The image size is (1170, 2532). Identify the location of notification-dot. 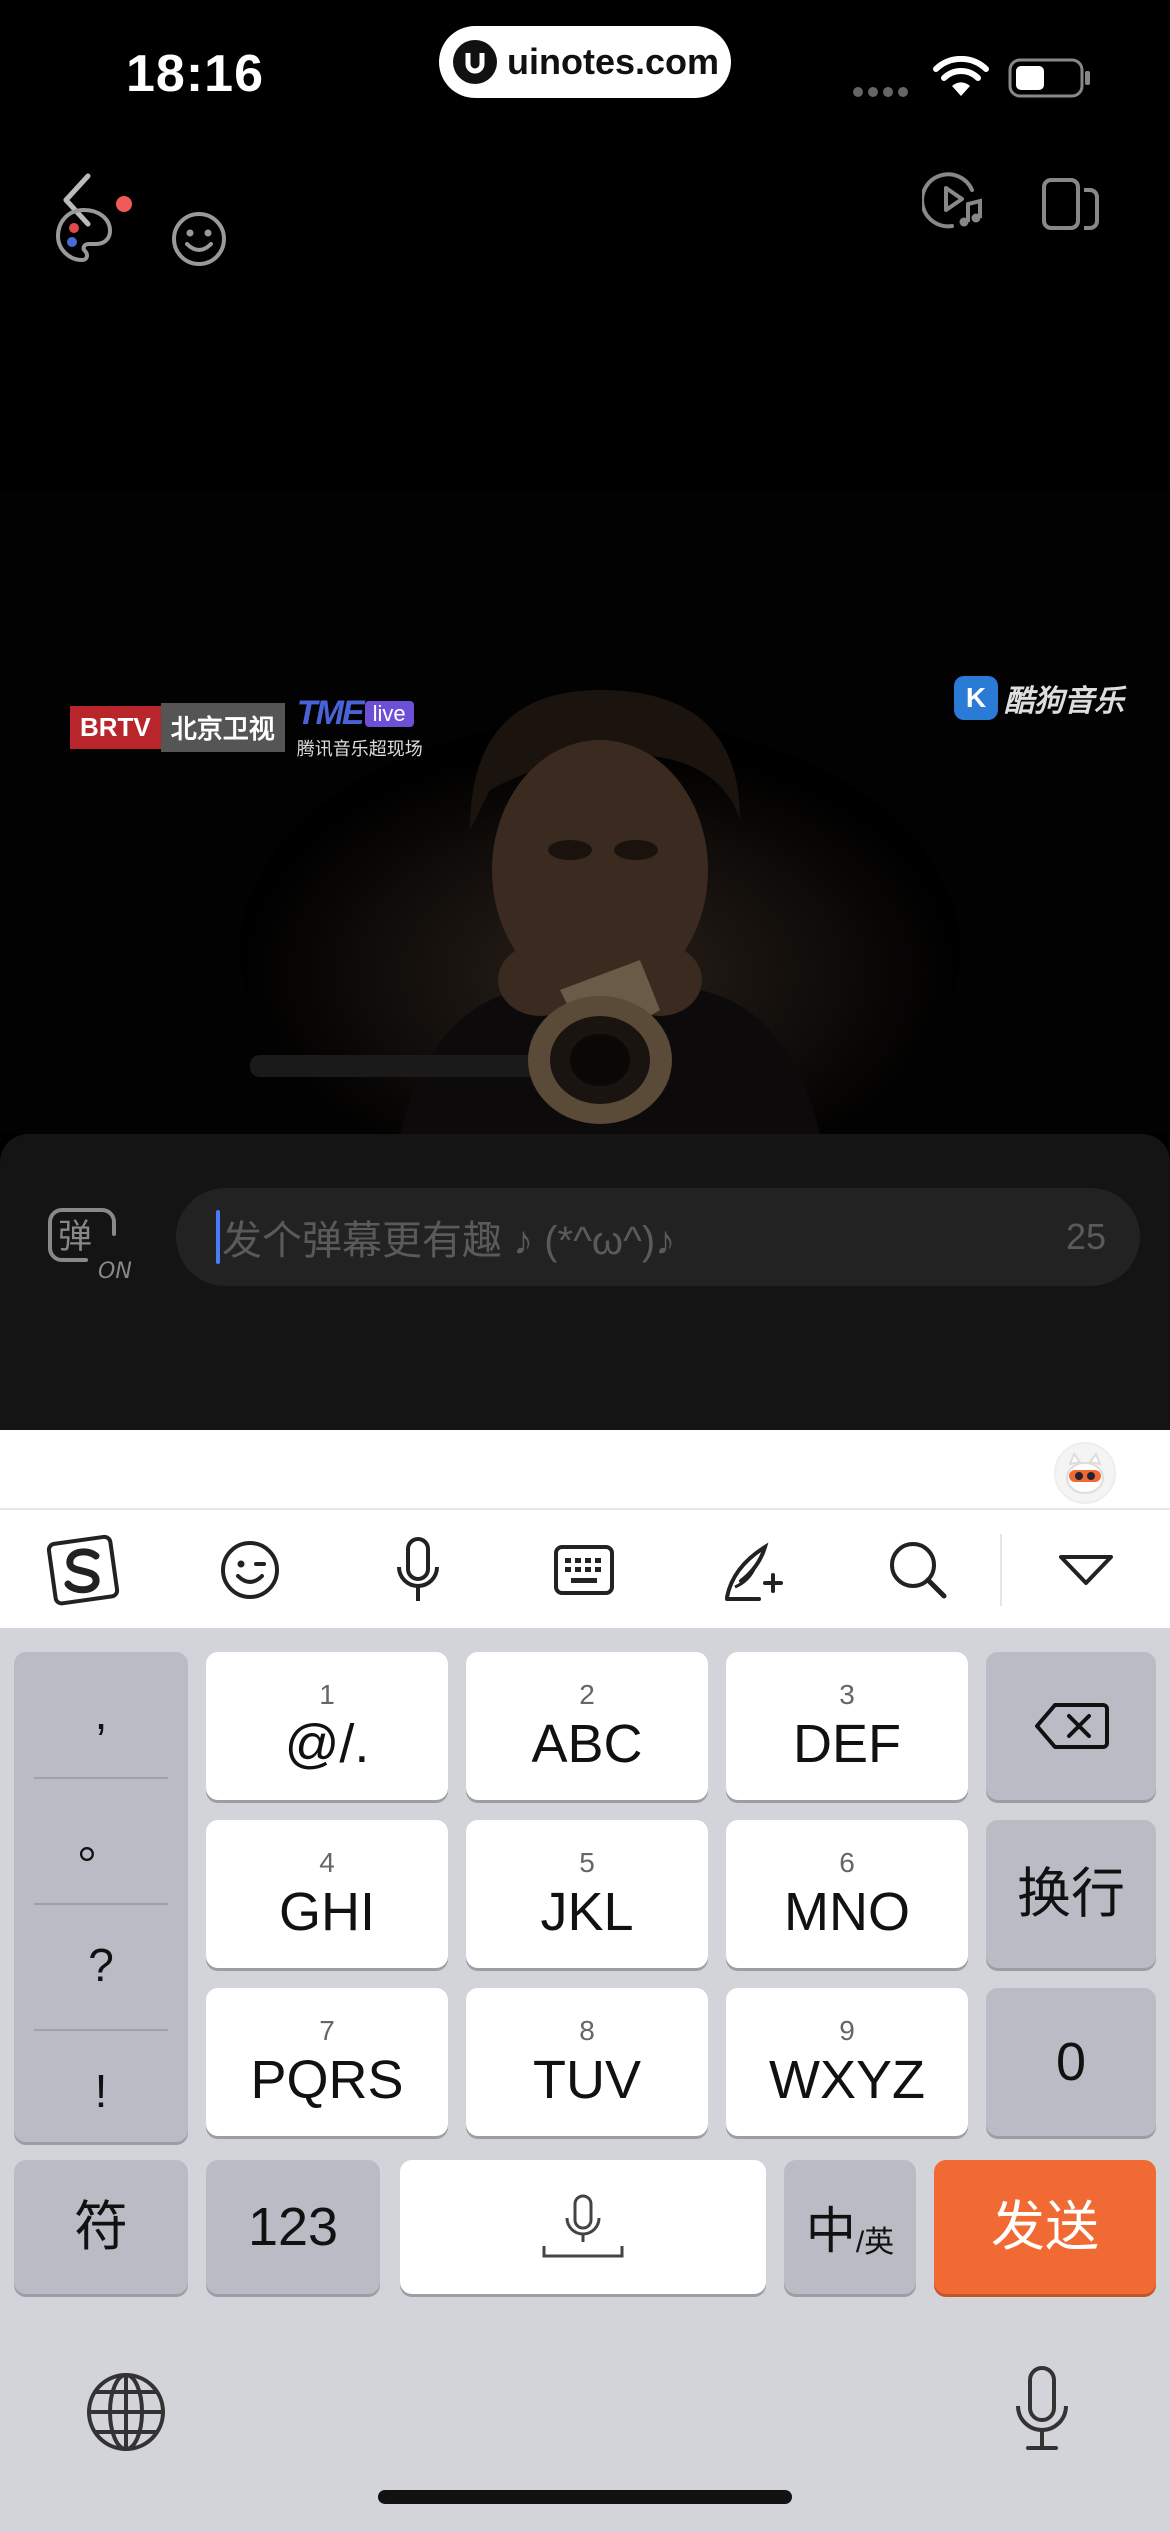
(124, 204).